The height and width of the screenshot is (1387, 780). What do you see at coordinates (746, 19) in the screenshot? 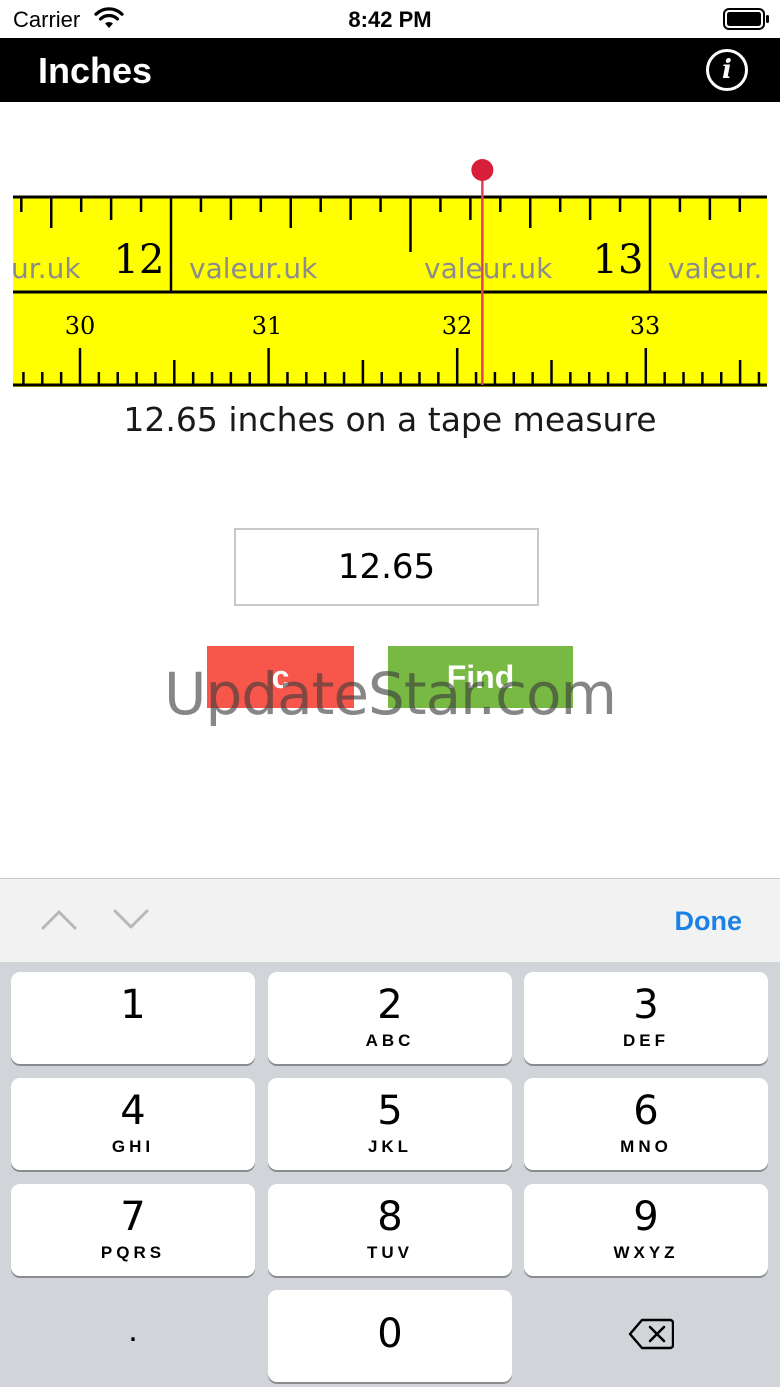
I see `battery-icon` at bounding box center [746, 19].